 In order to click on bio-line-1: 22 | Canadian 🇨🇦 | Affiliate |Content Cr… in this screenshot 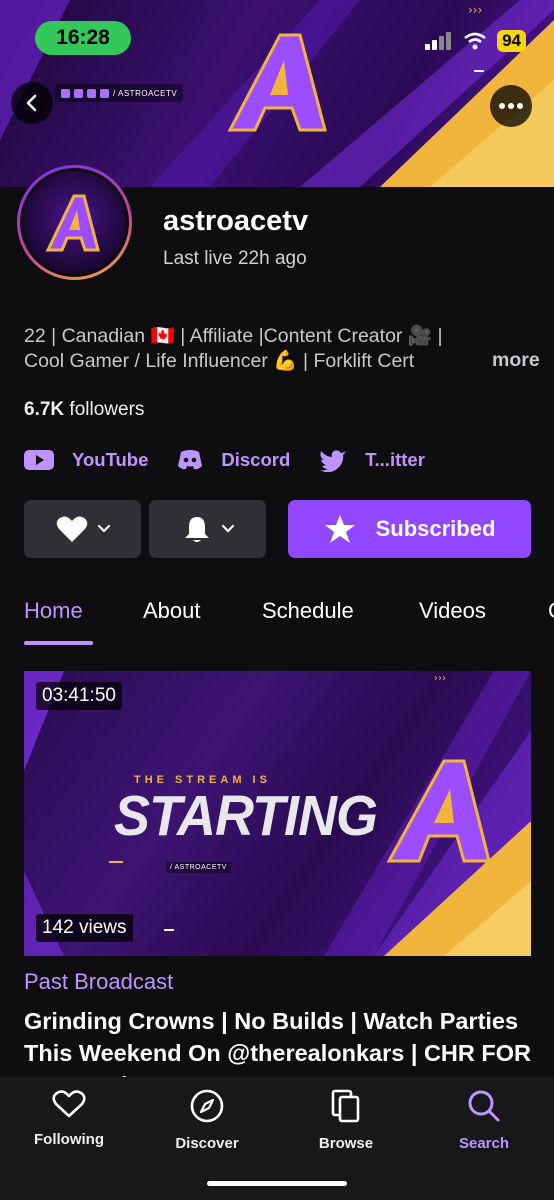, I will do `click(233, 336)`.